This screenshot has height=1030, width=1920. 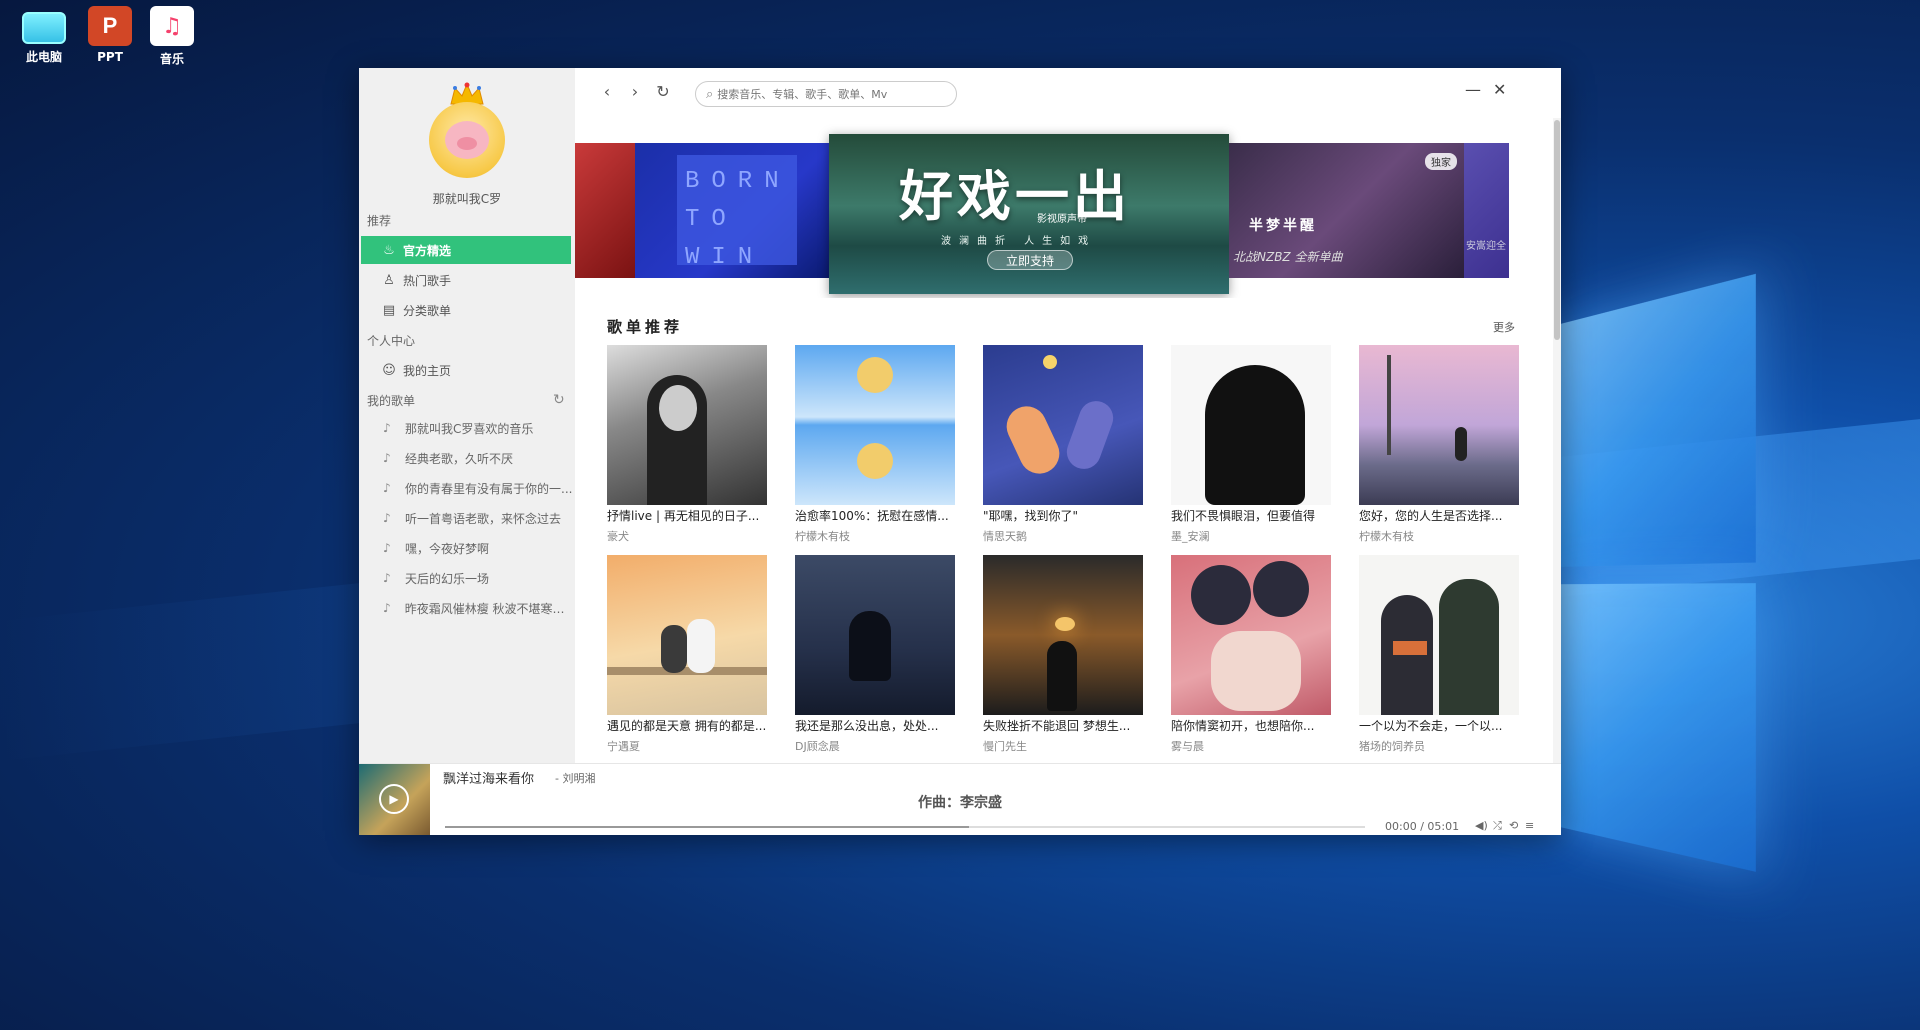 What do you see at coordinates (467, 458) in the screenshot?
I see `sidebar-playlist-item: ♪ 经典老歌，久听不厌` at bounding box center [467, 458].